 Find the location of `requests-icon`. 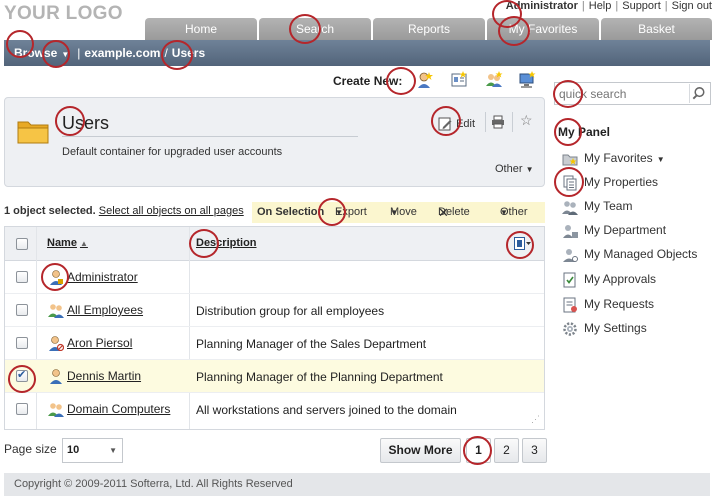

requests-icon is located at coordinates (570, 305).